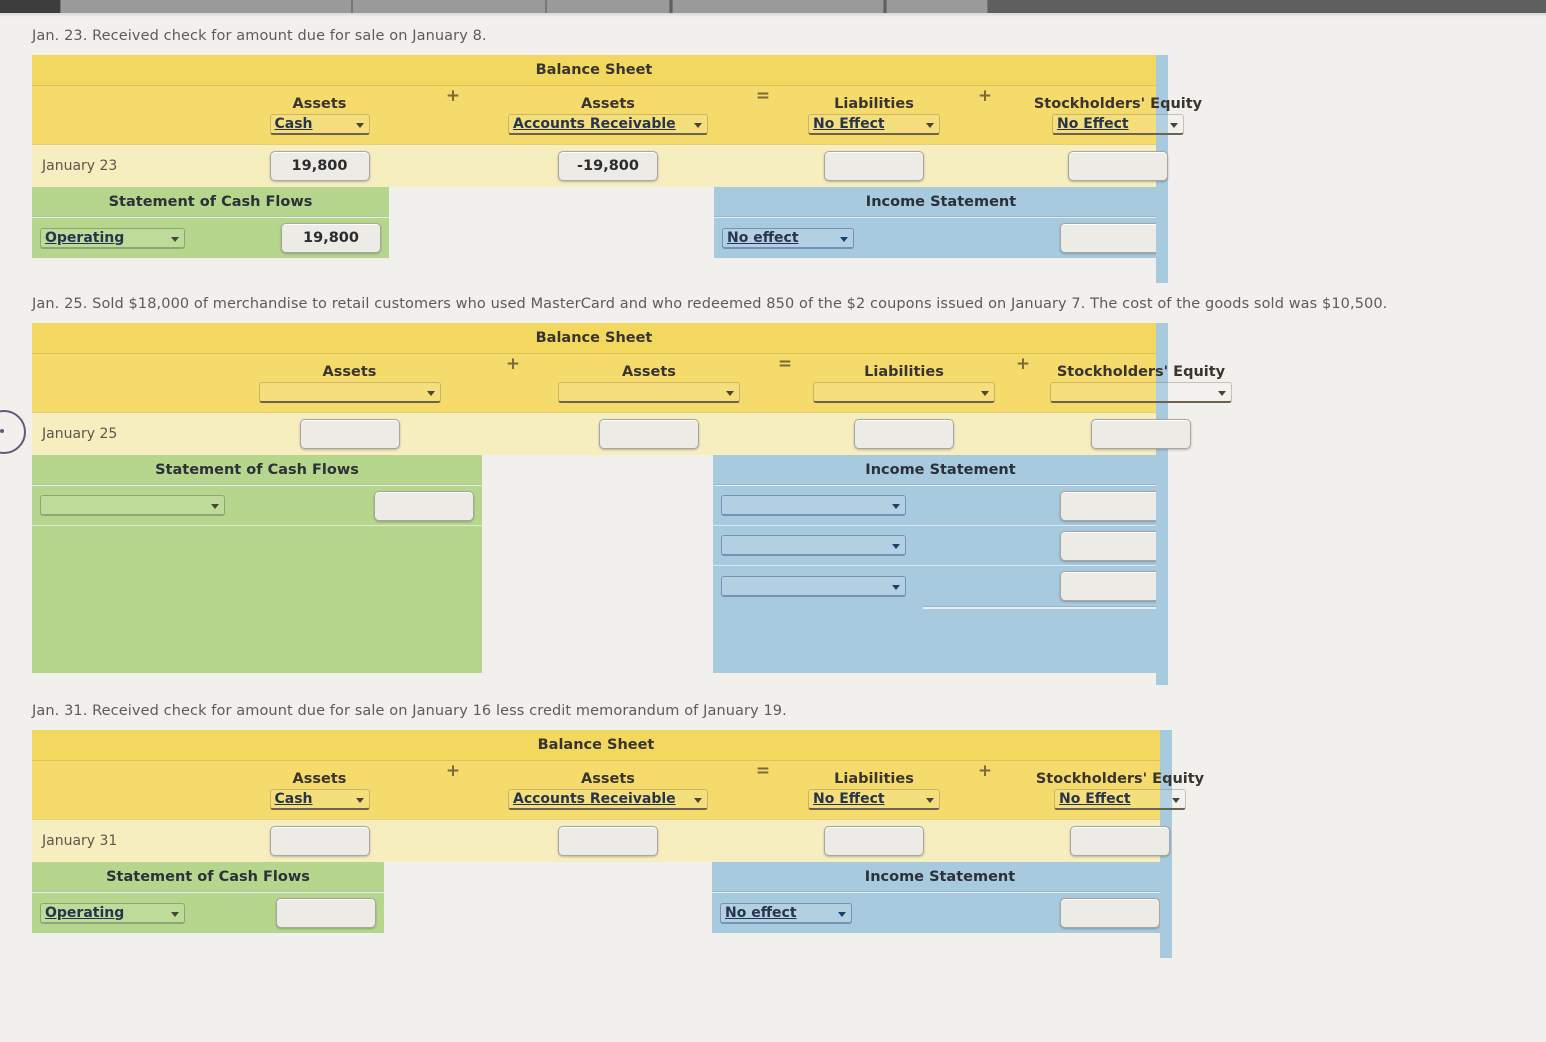 This screenshot has width=1546, height=1042. Describe the element at coordinates (940, 913) in the screenshot. I see `income-statement-row: No effect` at that location.